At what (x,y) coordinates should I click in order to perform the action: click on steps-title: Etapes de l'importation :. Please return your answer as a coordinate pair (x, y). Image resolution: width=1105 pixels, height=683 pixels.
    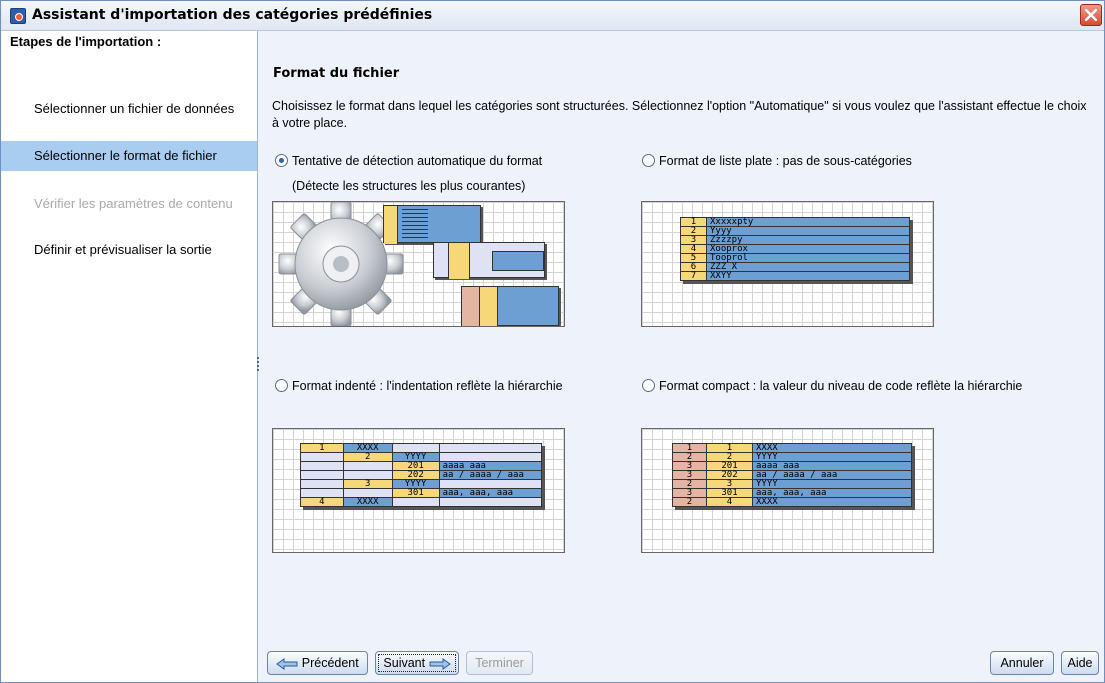
    Looking at the image, I should click on (86, 41).